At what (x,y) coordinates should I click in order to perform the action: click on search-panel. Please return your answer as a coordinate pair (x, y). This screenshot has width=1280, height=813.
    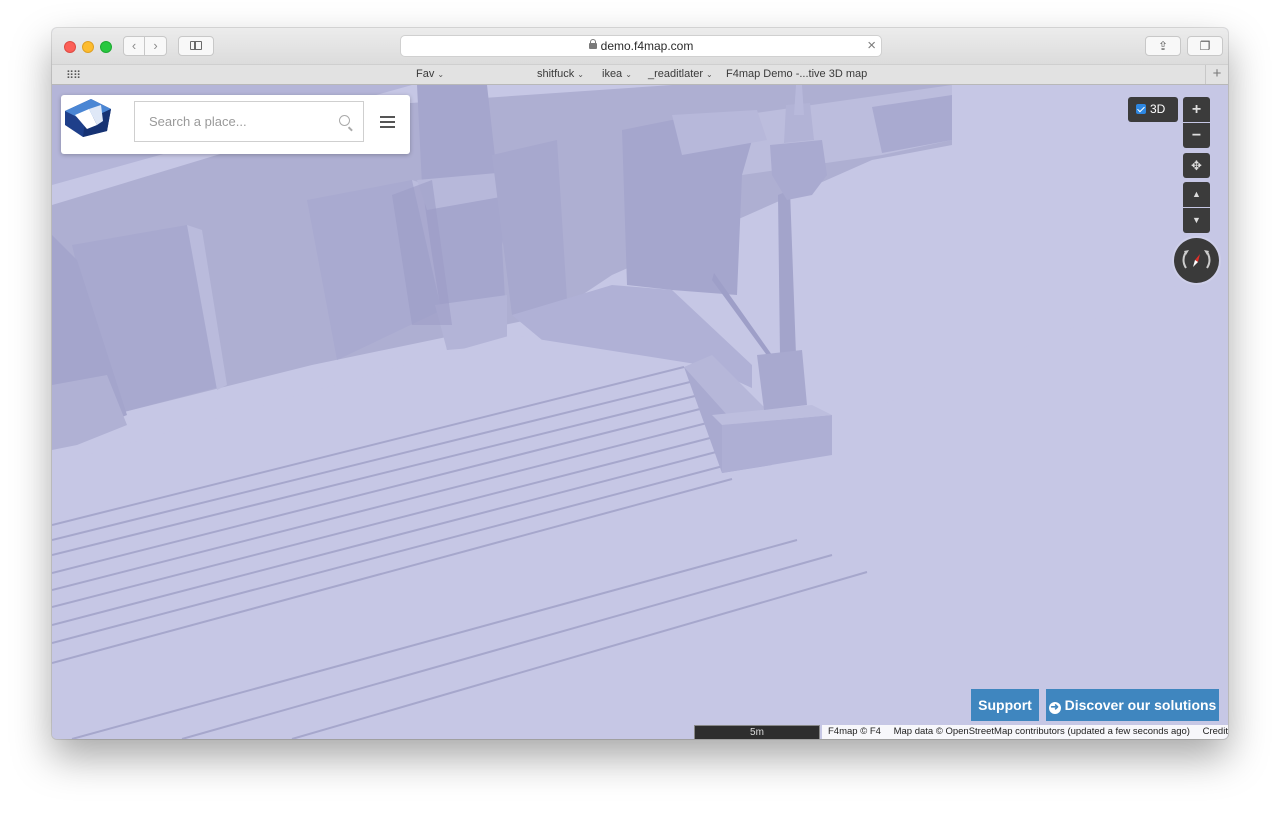
    Looking at the image, I should click on (235, 124).